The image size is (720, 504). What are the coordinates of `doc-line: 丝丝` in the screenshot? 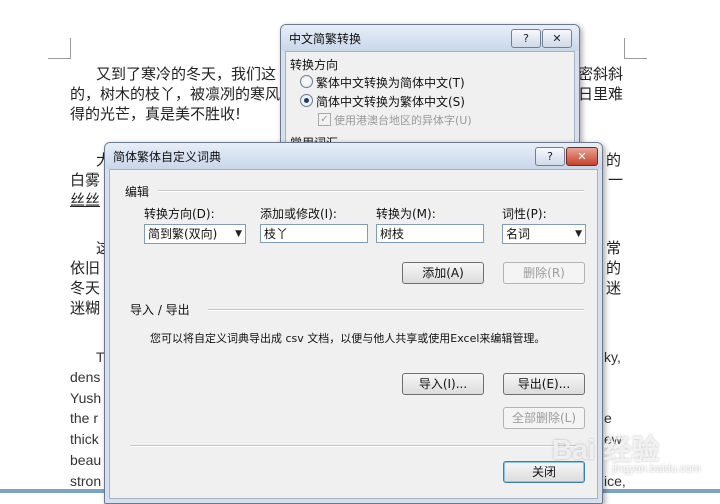 It's located at (85, 200).